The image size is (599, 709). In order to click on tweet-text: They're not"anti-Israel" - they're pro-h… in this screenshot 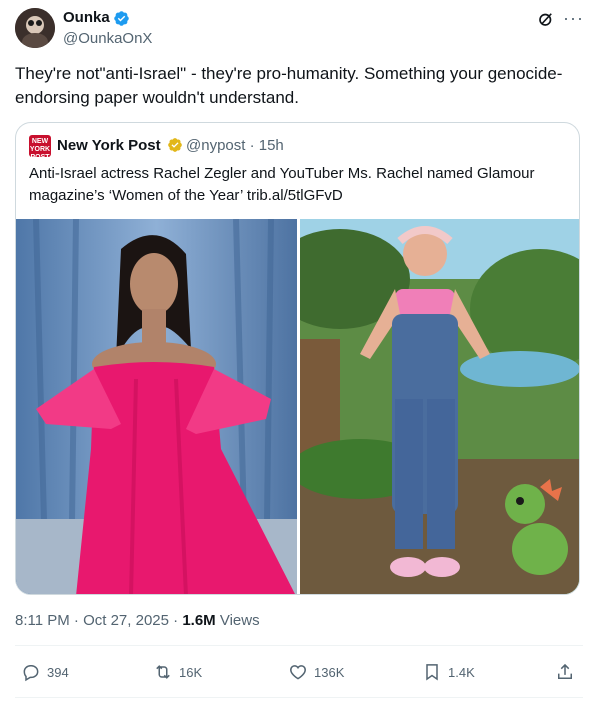, I will do `click(289, 85)`.